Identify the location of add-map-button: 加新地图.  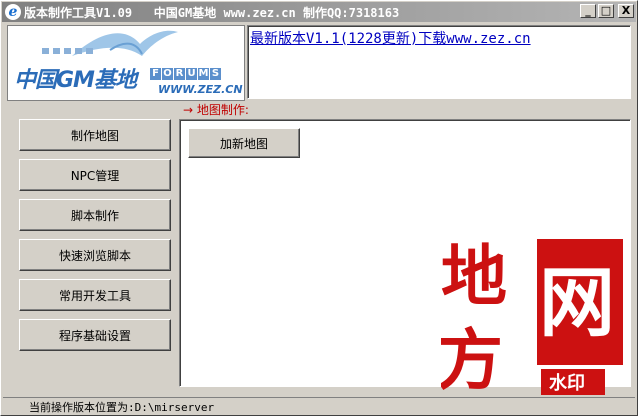
(244, 143).